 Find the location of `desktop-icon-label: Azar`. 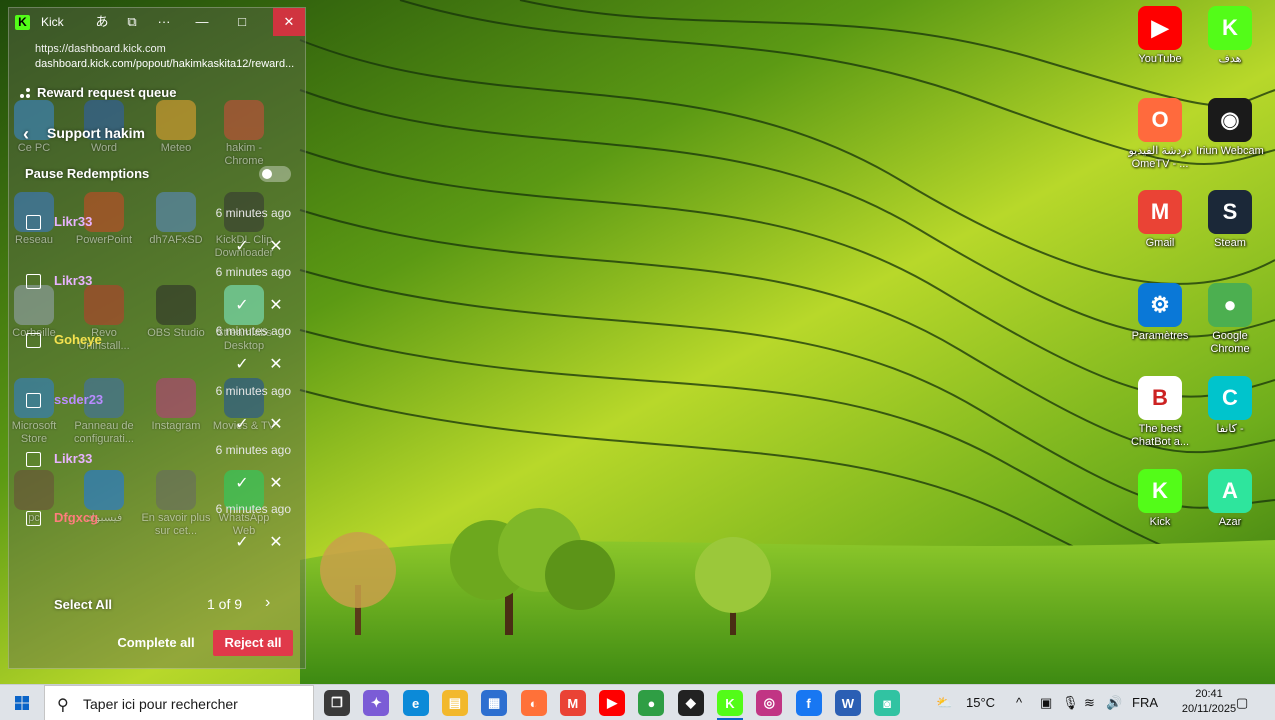

desktop-icon-label: Azar is located at coordinates (1230, 522).